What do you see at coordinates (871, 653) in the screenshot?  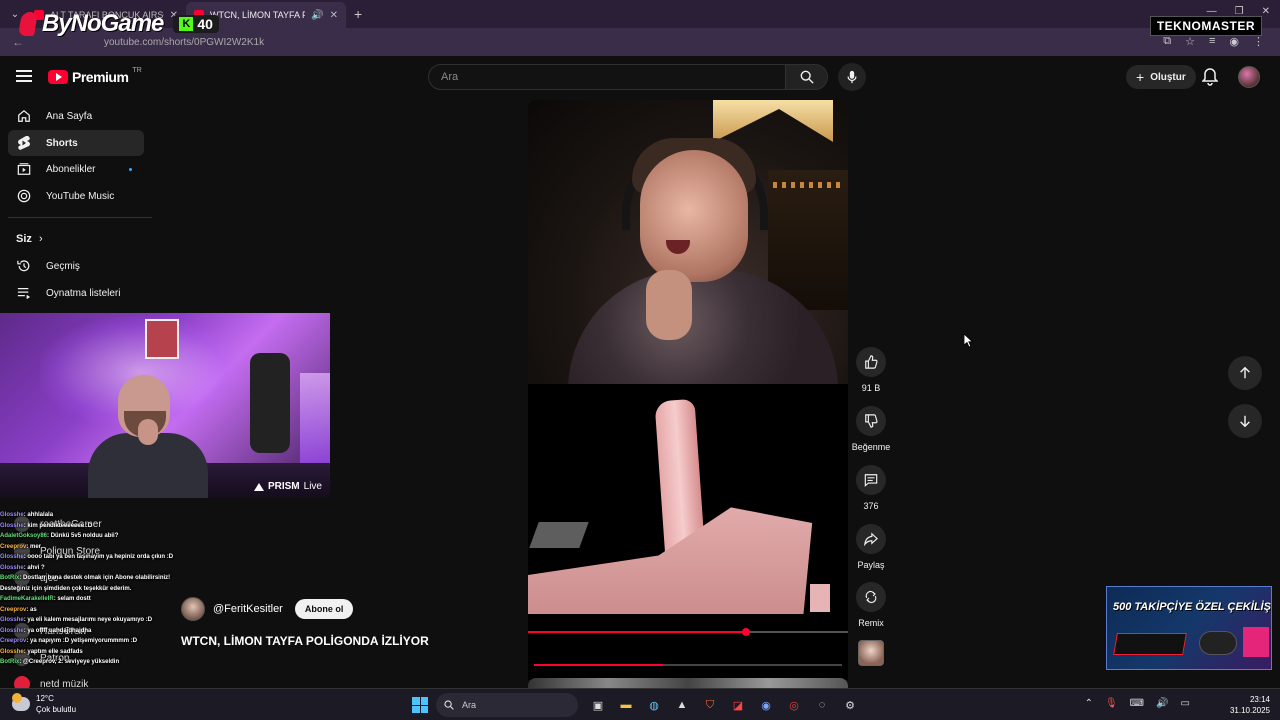 I see `audio-source-thumbnail` at bounding box center [871, 653].